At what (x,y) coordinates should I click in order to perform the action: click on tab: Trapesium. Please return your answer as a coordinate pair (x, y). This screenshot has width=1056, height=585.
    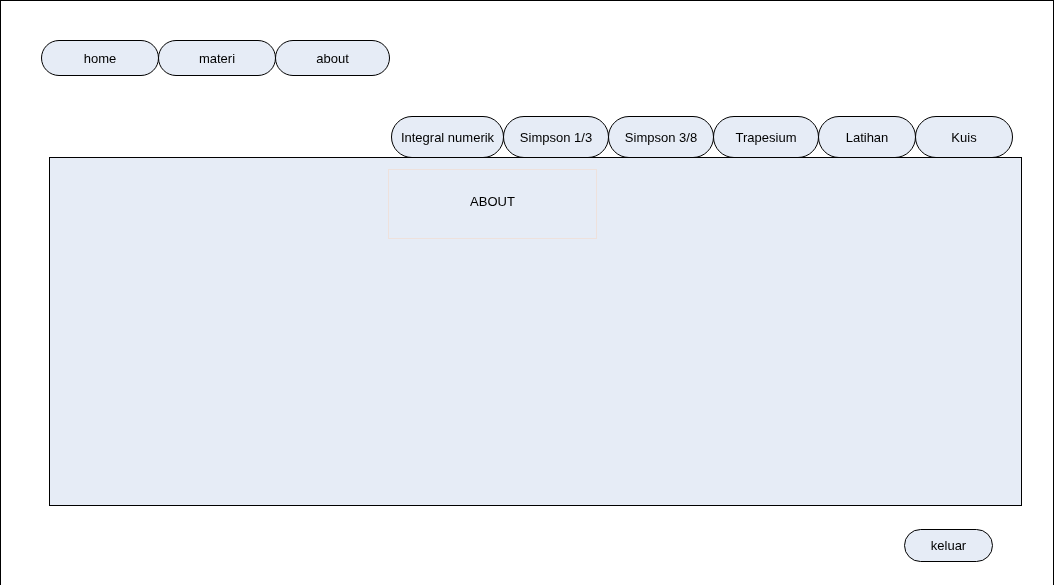
    Looking at the image, I should click on (766, 137).